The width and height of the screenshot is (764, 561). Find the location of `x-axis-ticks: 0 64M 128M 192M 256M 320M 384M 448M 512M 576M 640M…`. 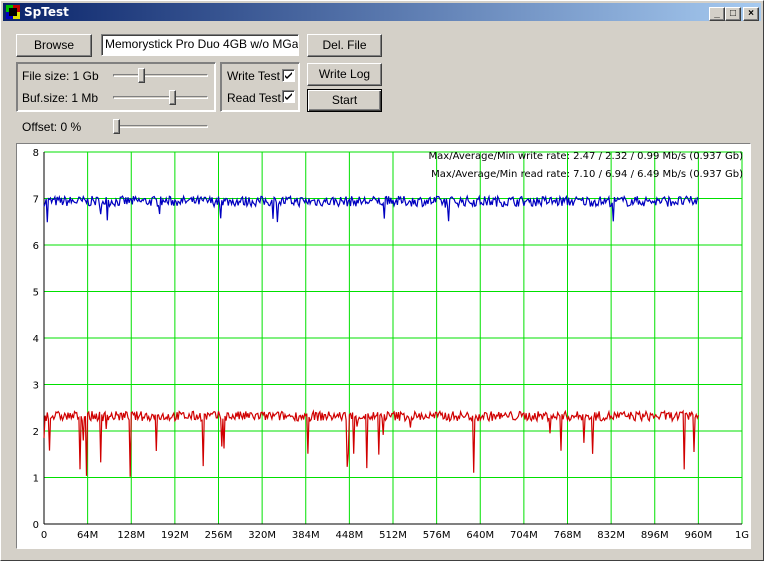

x-axis-ticks: 0 64M 128M 192M 256M 320M 384M 448M 512M 576M 640M… is located at coordinates (395, 535).